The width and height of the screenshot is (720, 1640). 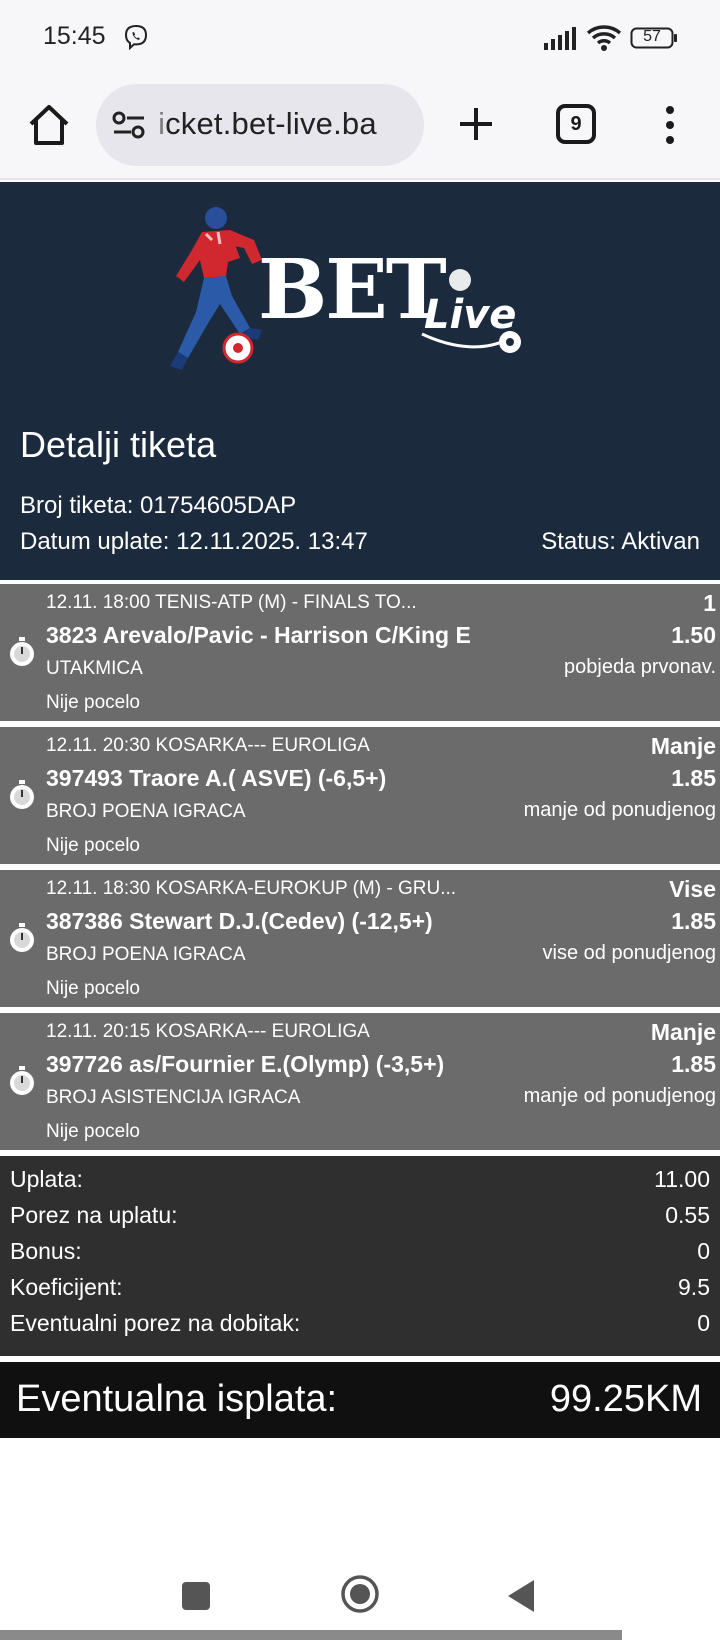 What do you see at coordinates (196, 1596) in the screenshot?
I see `recents-square-icon` at bounding box center [196, 1596].